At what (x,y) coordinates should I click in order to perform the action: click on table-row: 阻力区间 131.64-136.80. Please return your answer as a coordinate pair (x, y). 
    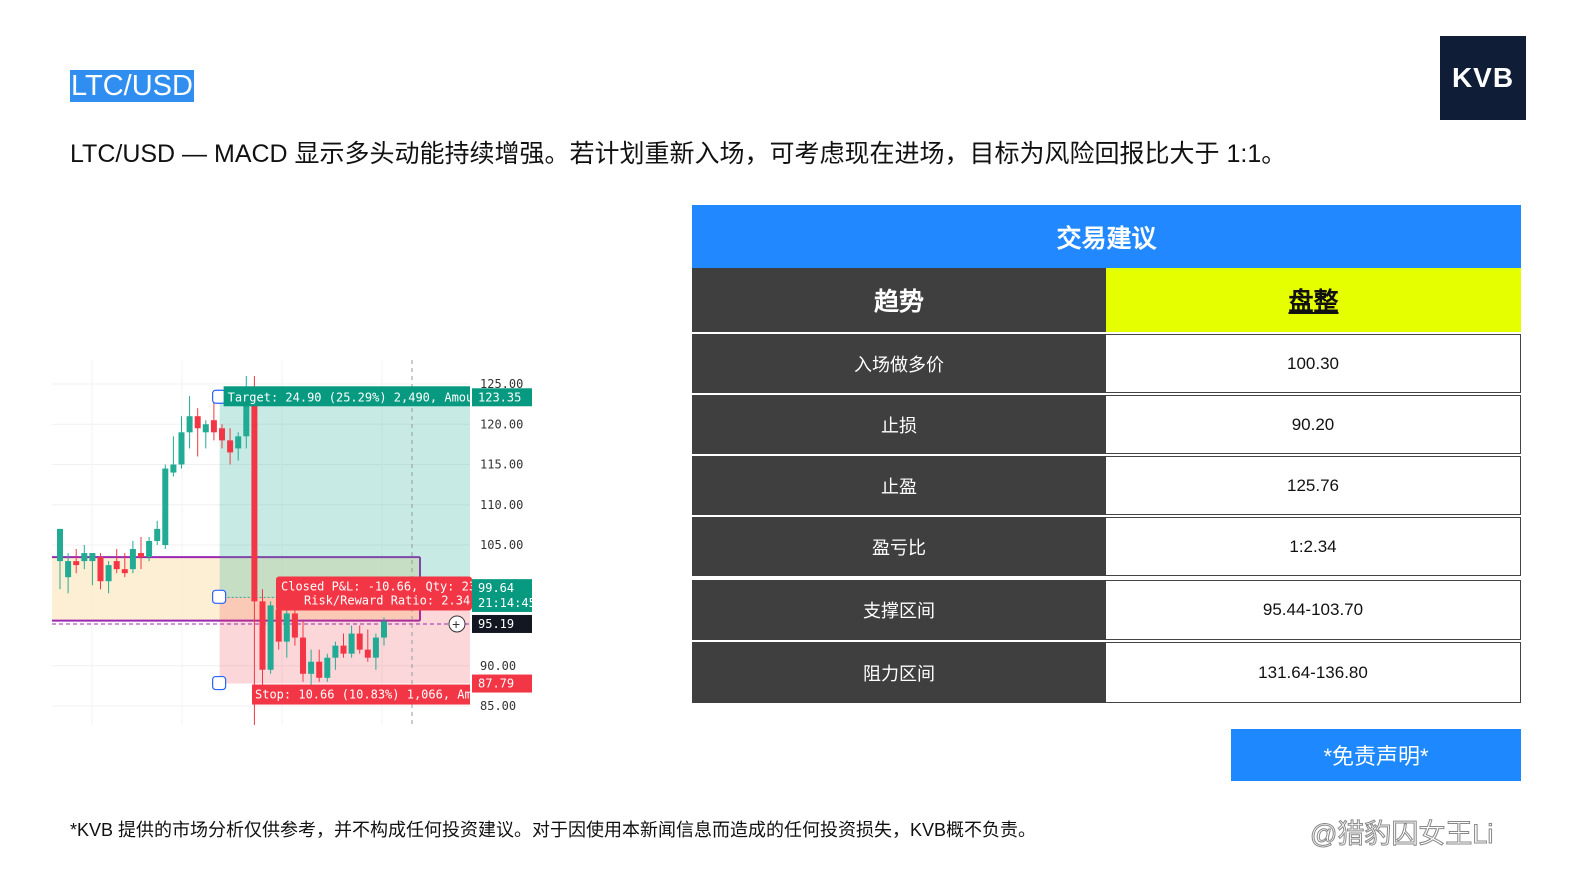
    Looking at the image, I should click on (1106, 673).